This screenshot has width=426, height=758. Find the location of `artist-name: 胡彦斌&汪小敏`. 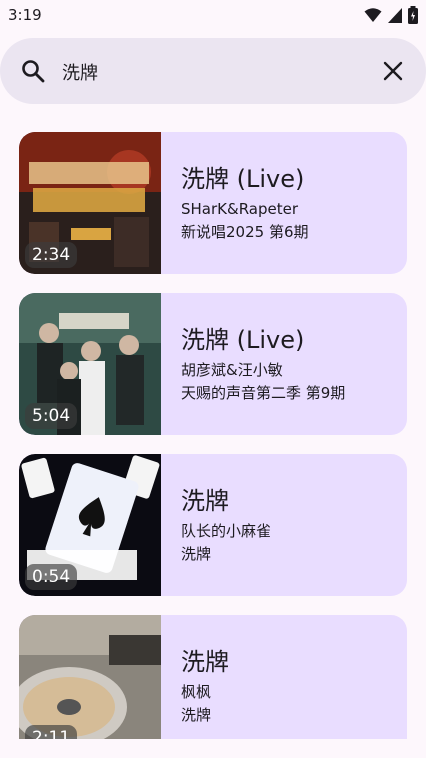

artist-name: 胡彦斌&汪小敏 is located at coordinates (232, 370).